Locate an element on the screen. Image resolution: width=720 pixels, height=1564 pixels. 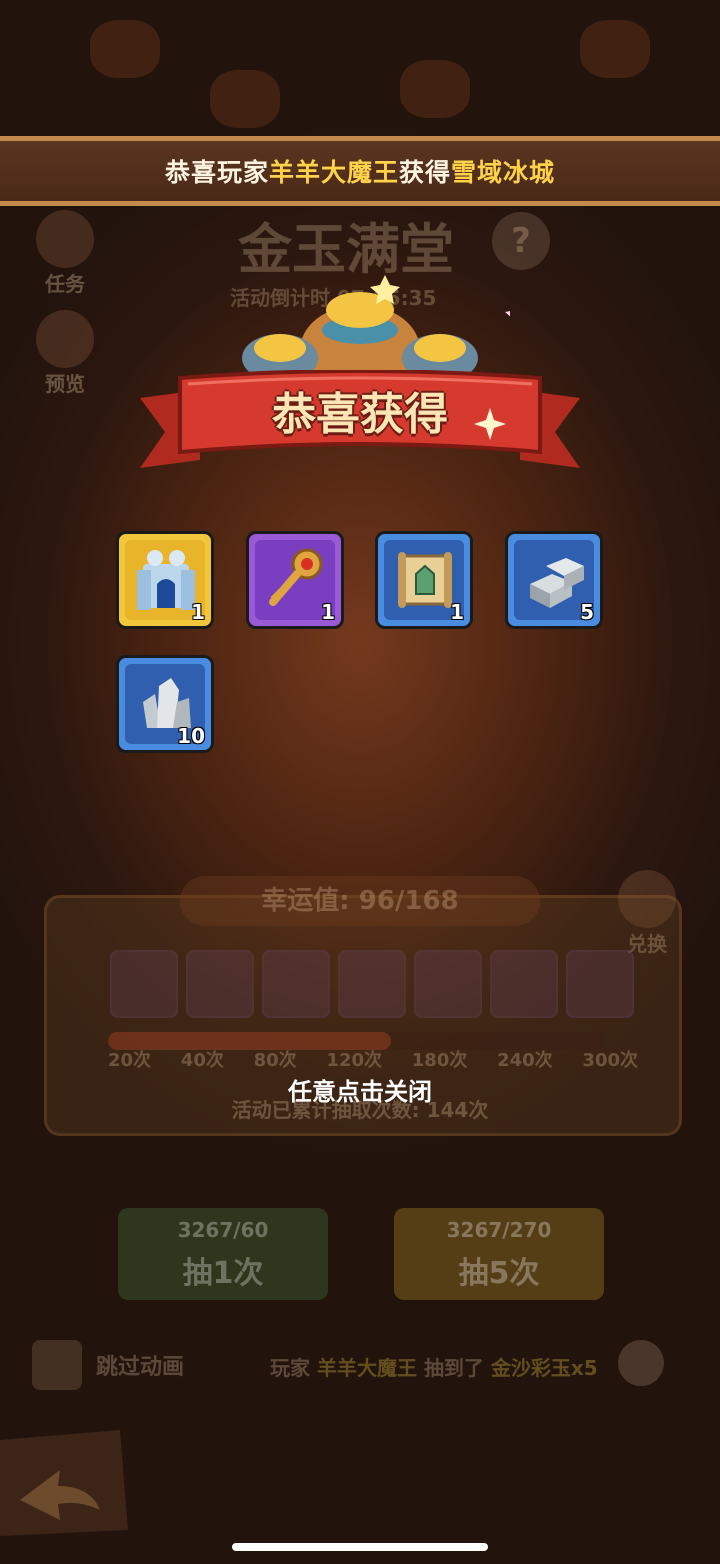
reward-item-key: 1 is located at coordinates (295, 580).